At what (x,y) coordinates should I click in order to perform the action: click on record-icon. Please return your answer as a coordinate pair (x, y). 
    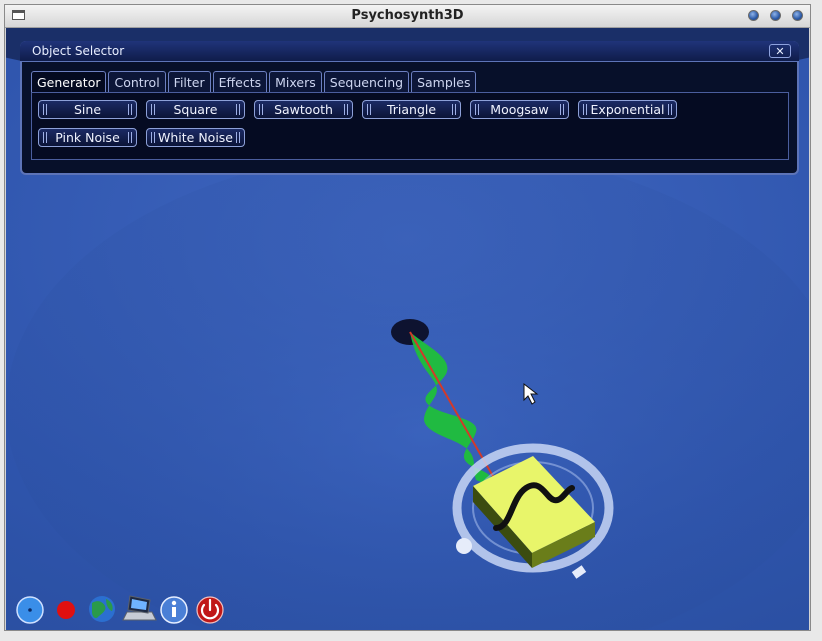
    Looking at the image, I should click on (66, 610).